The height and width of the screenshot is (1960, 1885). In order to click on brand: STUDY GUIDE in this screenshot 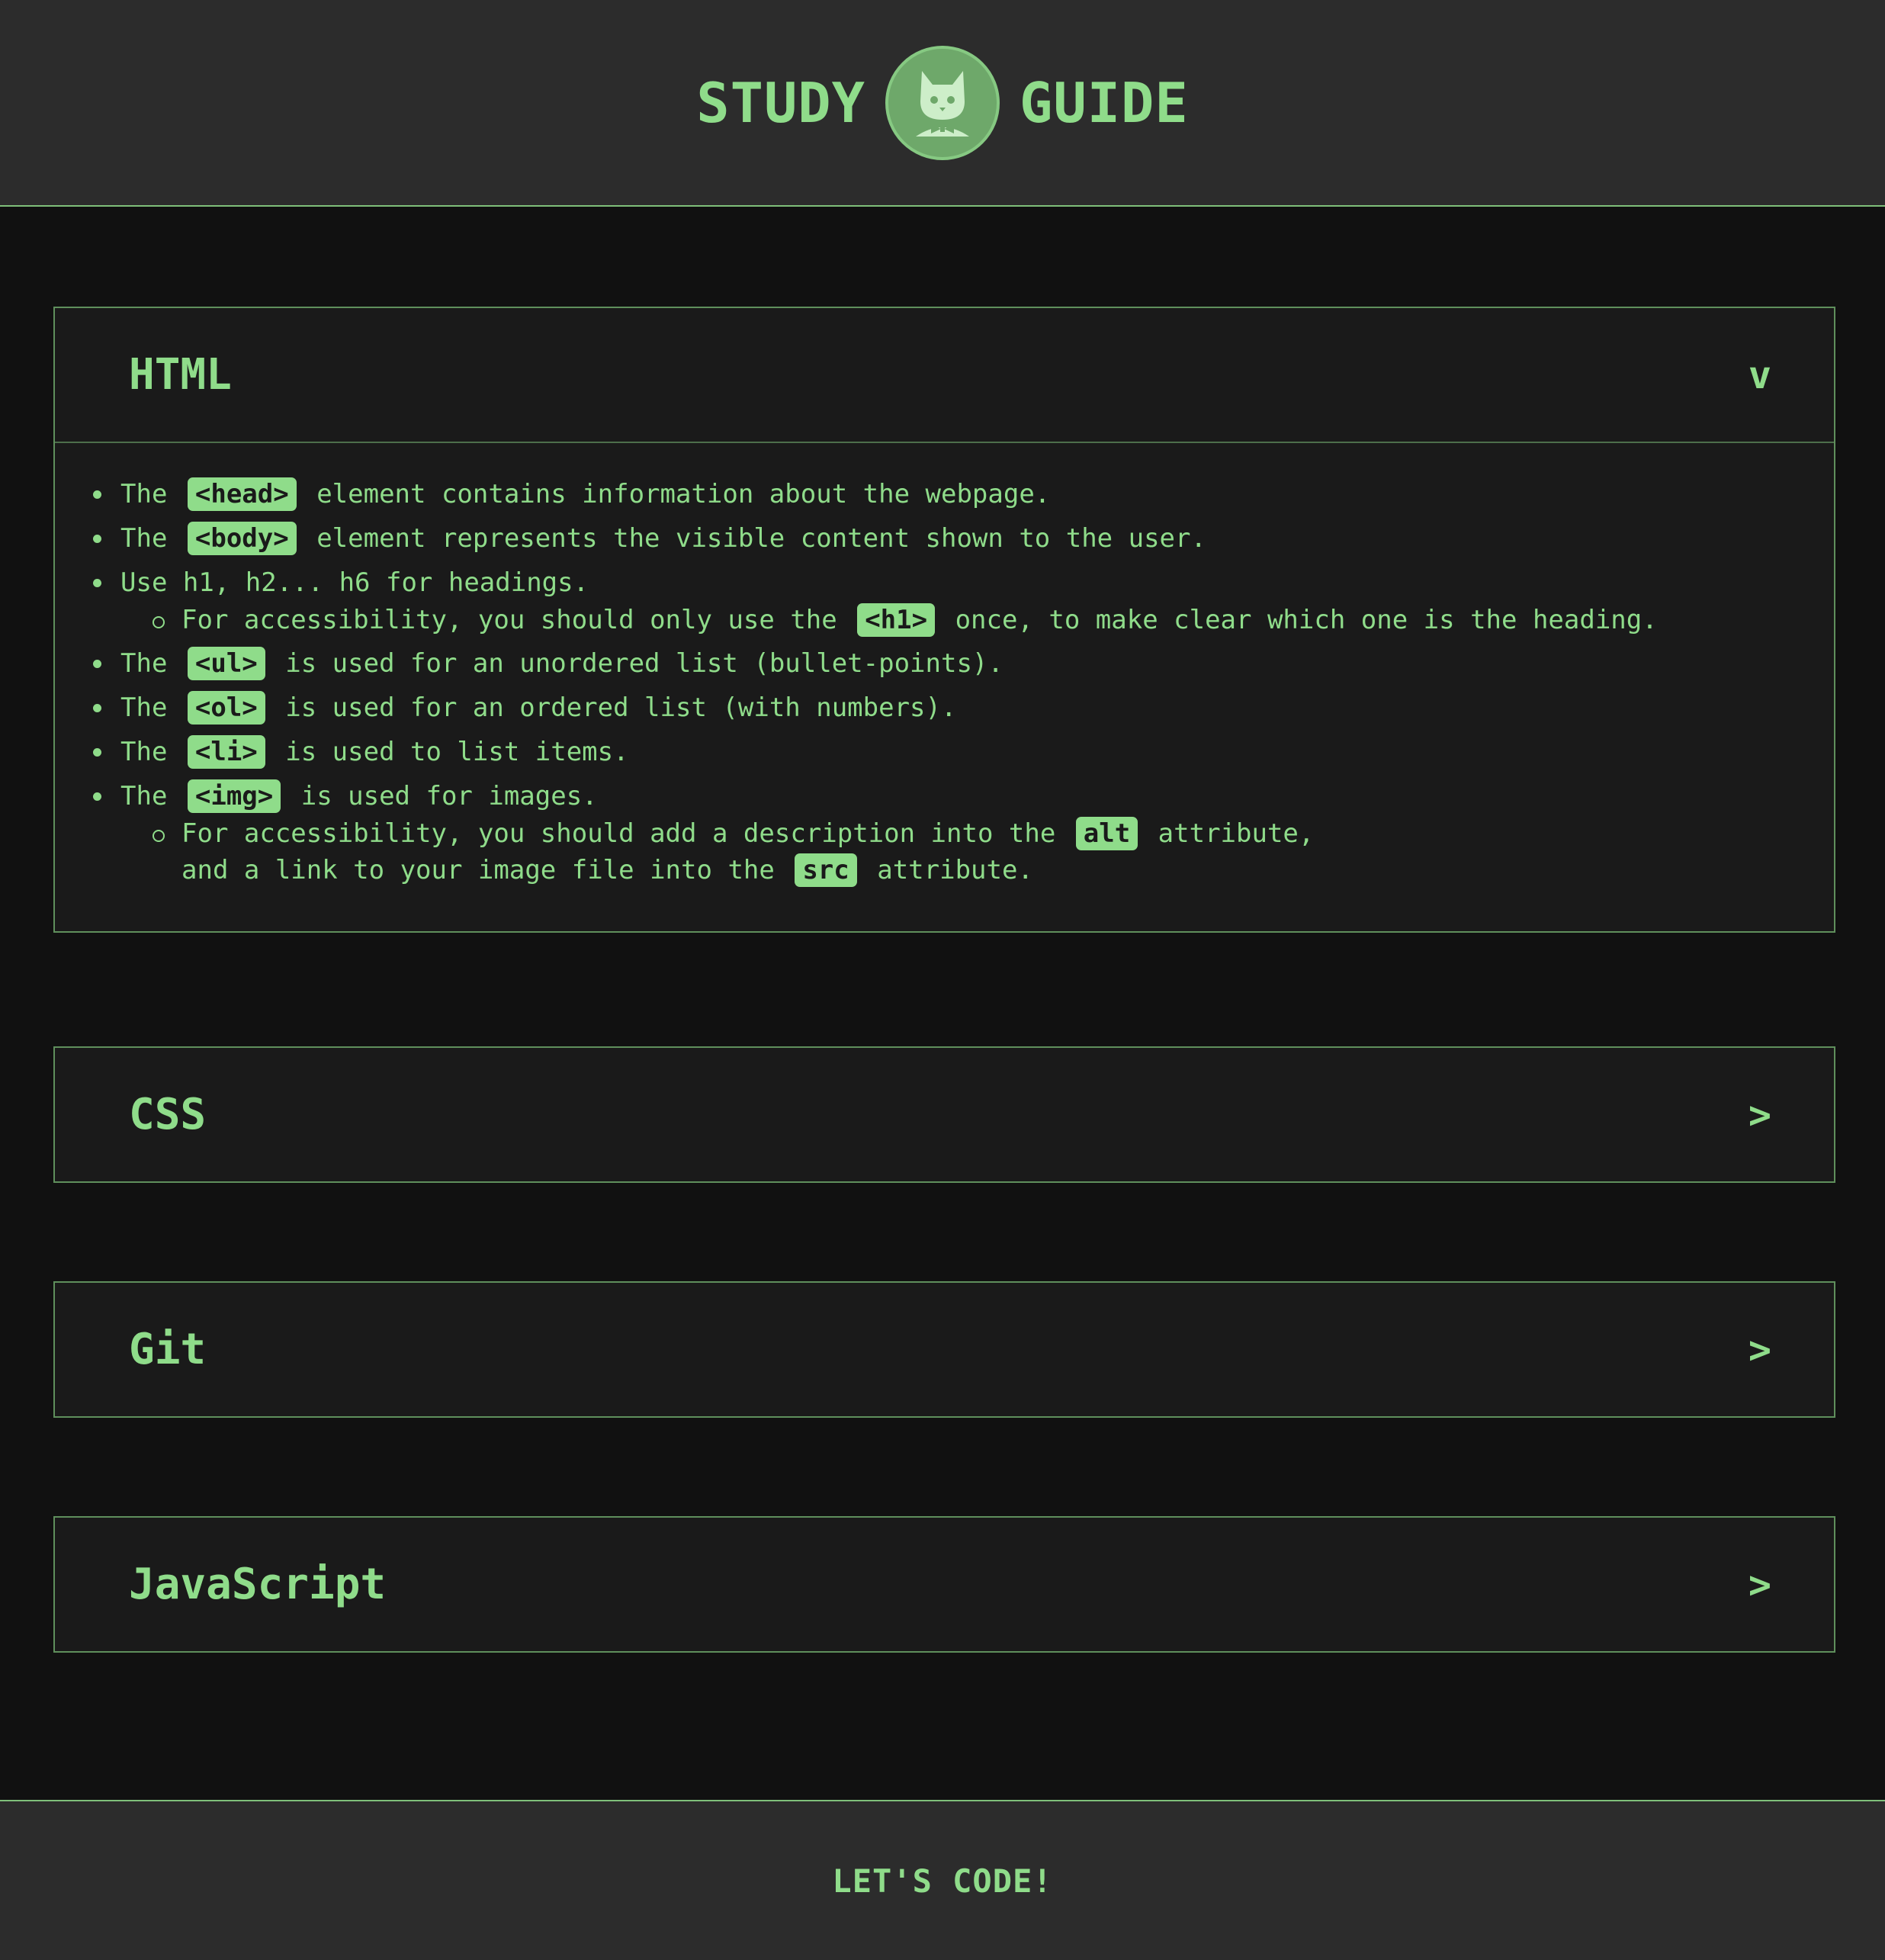, I will do `click(942, 102)`.